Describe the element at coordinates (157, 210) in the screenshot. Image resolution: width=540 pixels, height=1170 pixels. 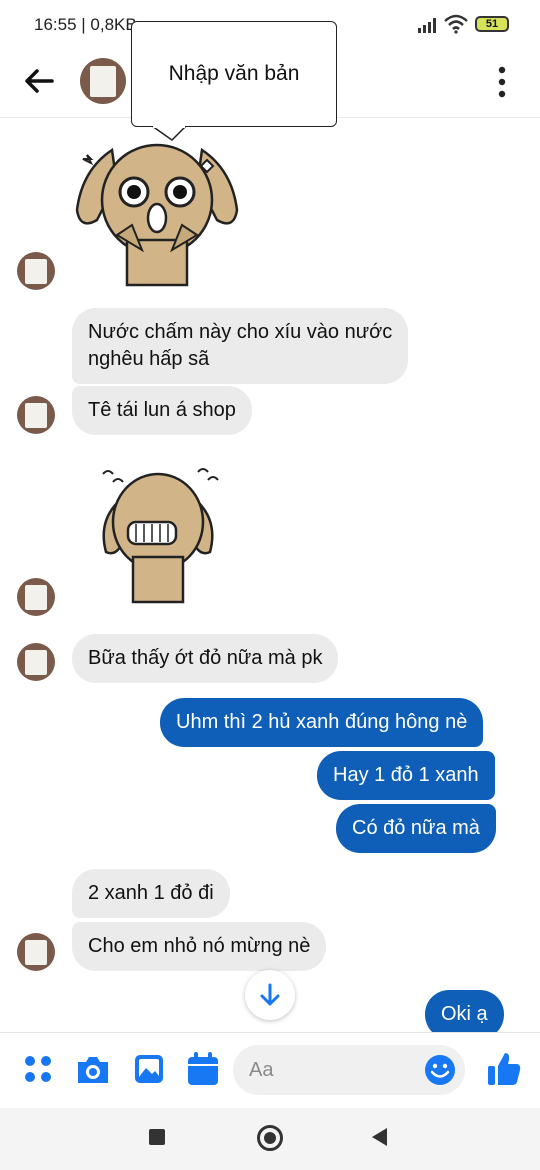
I see `sticker-surprised-dog` at that location.